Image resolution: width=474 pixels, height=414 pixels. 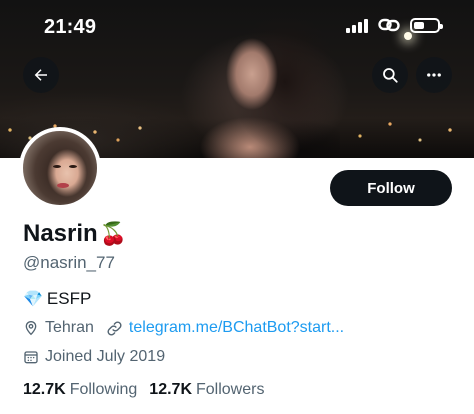 I want to click on location: Tehran, so click(x=58, y=328).